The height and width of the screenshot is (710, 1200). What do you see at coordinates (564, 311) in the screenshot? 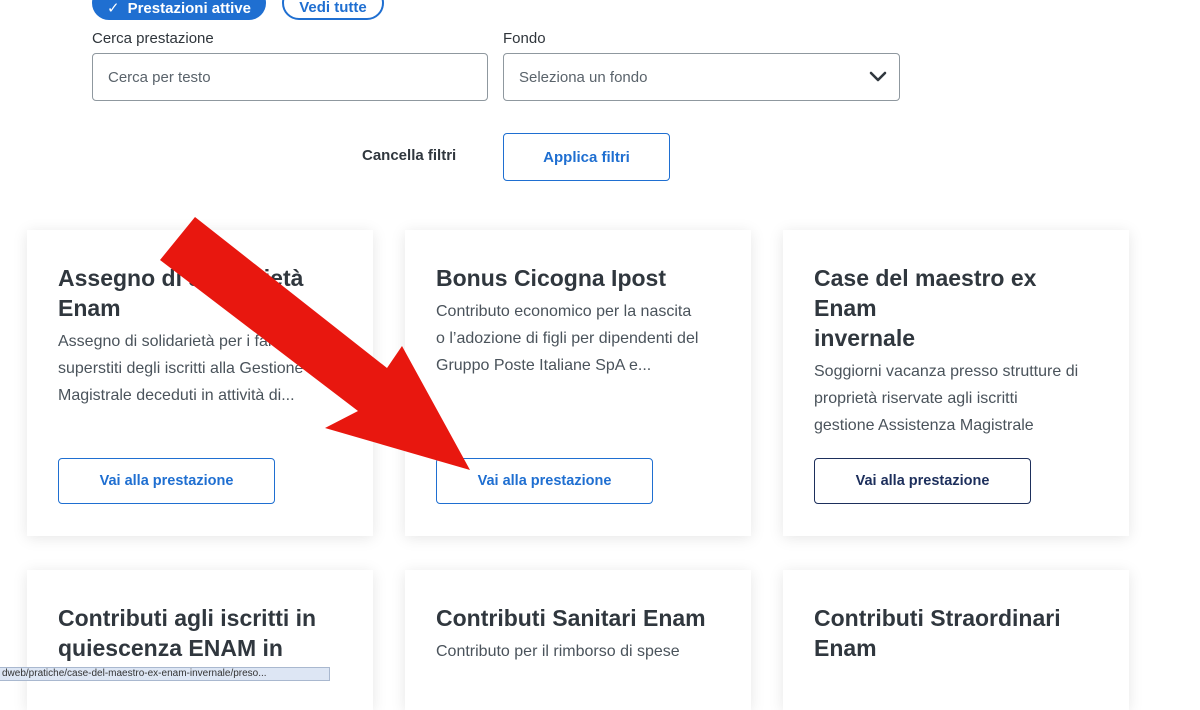
I see `card-desc-line: Contributo economico per la nascita` at bounding box center [564, 311].